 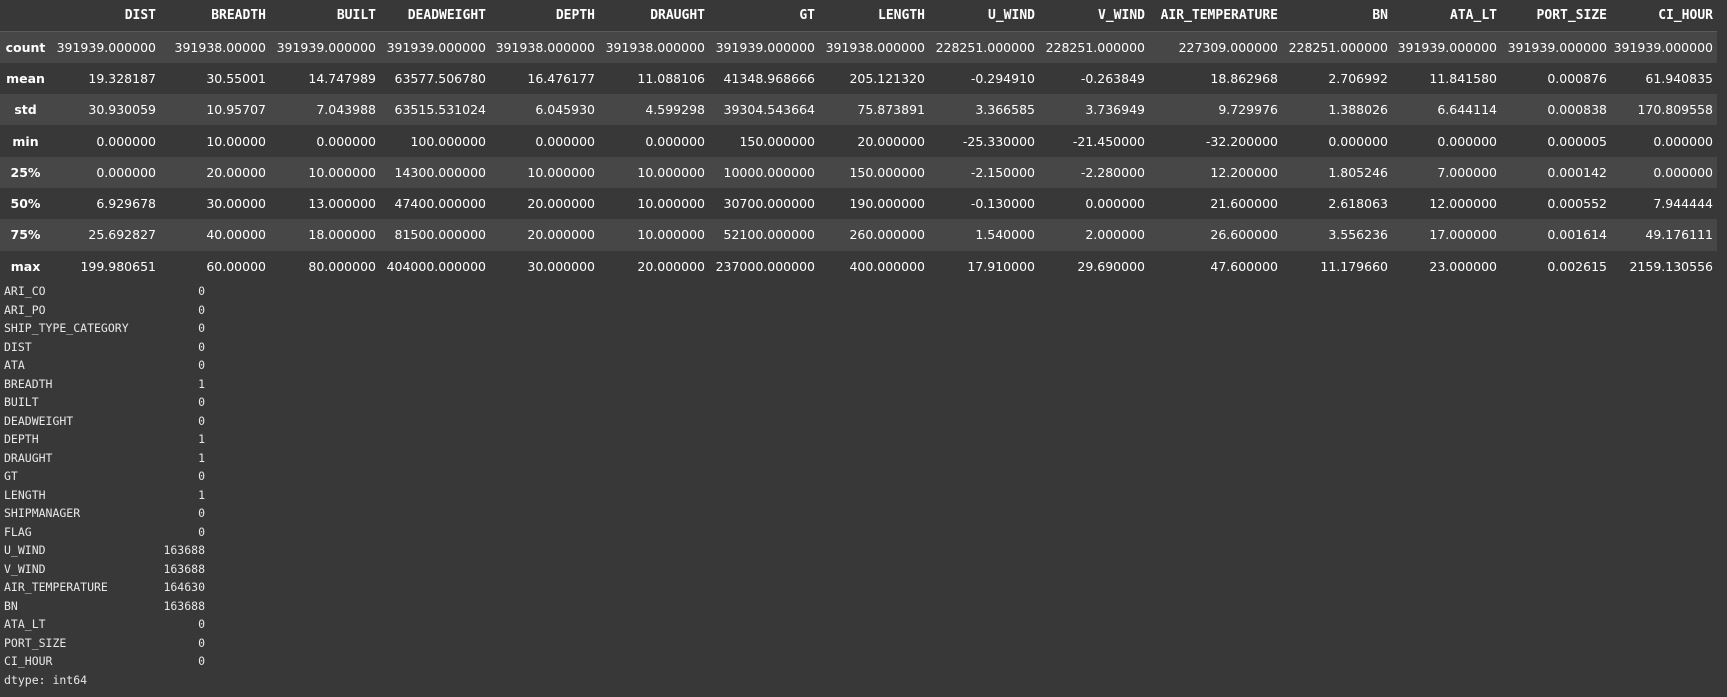 What do you see at coordinates (1358, 204) in the screenshot?
I see `table-cell: 2.618063` at bounding box center [1358, 204].